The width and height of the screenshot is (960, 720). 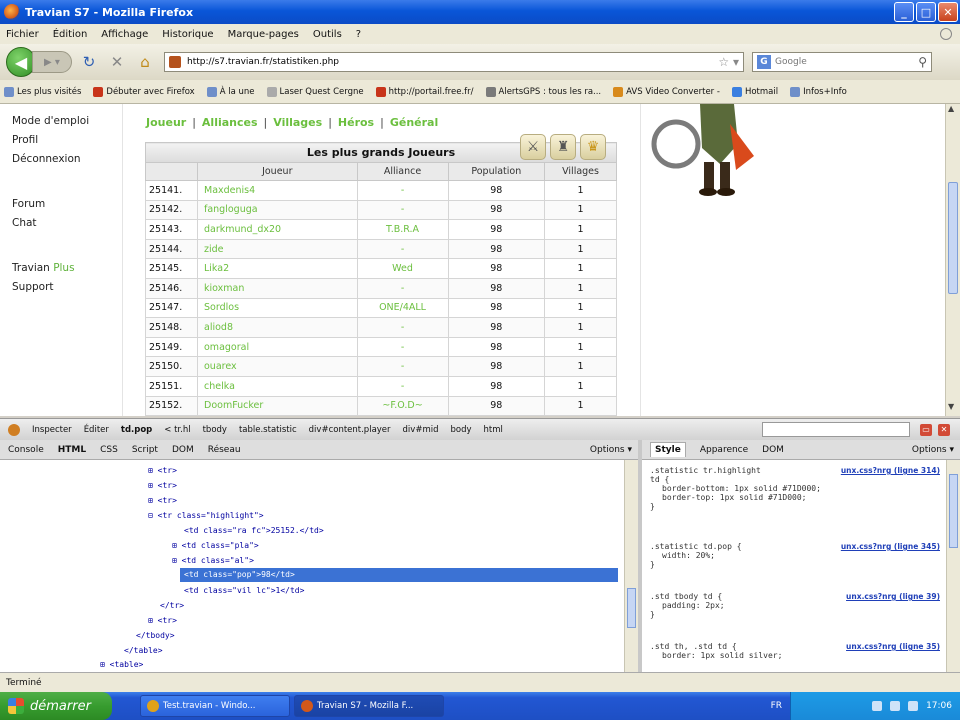 I want to click on tab-console: Console, so click(x=26, y=450).